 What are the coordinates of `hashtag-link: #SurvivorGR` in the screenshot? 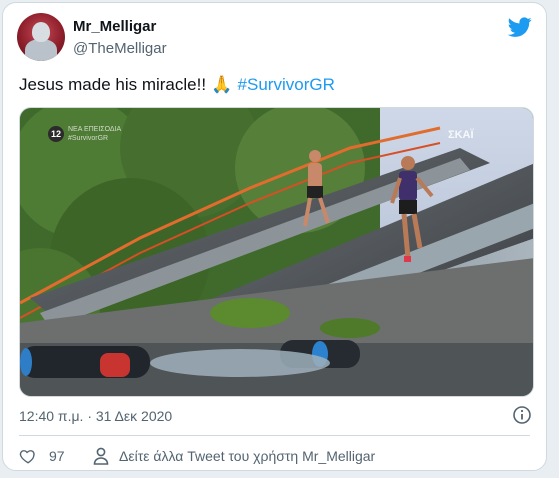 It's located at (286, 84).